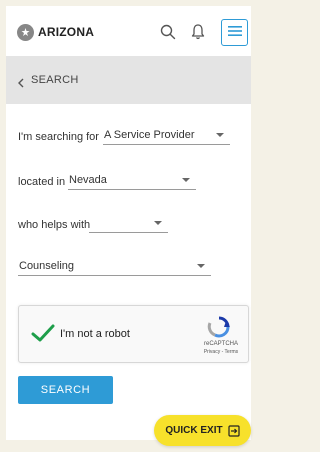 The image size is (320, 452). I want to click on recaptcha-label: I'm not a robot, so click(95, 334).